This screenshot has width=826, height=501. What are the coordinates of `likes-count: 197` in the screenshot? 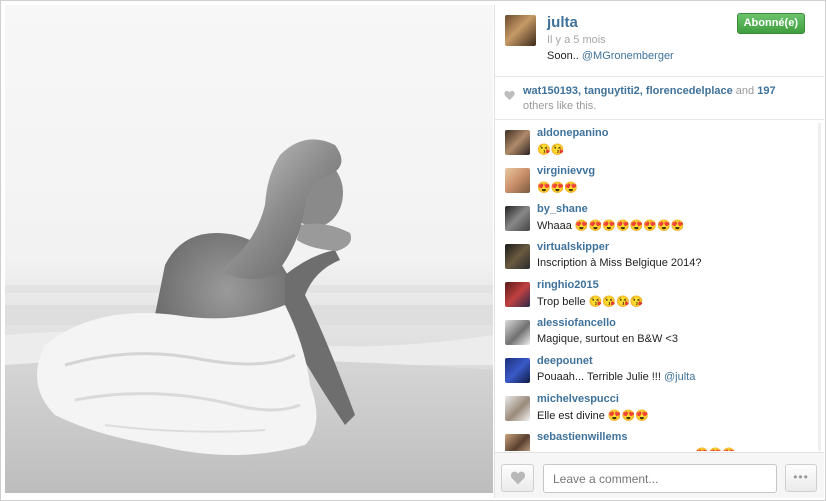 It's located at (766, 91).